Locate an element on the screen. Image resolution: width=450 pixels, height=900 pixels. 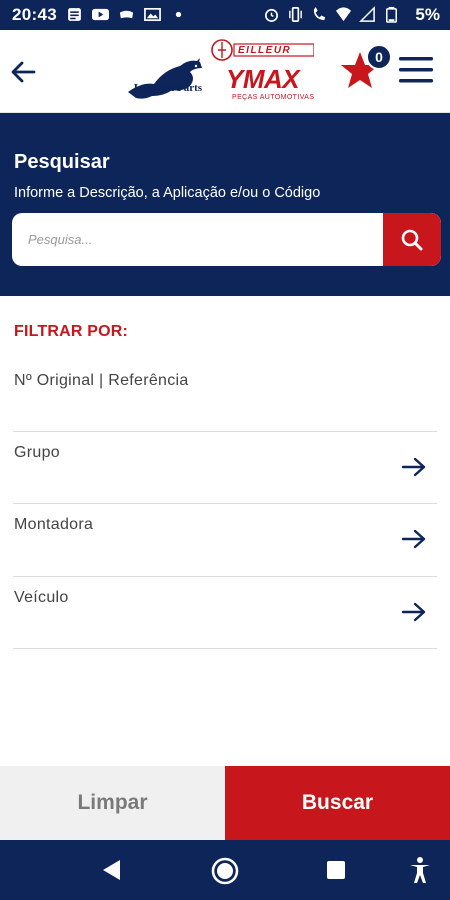
back-triangle-icon is located at coordinates (112, 870).